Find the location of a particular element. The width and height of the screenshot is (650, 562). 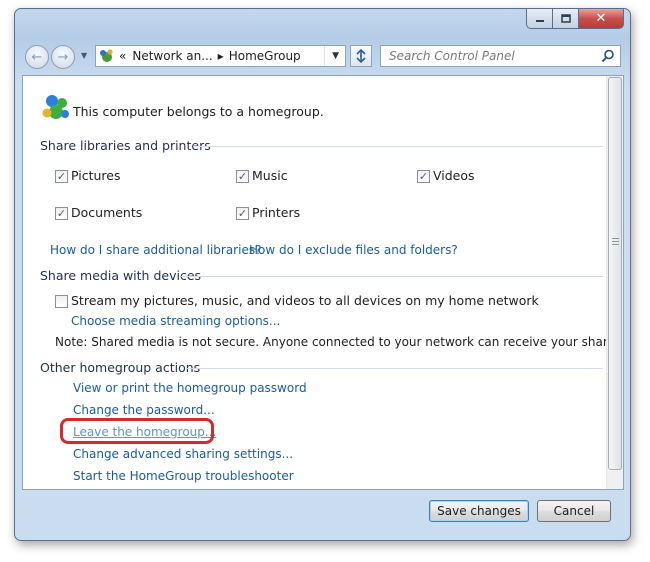

search-input is located at coordinates (486, 56).